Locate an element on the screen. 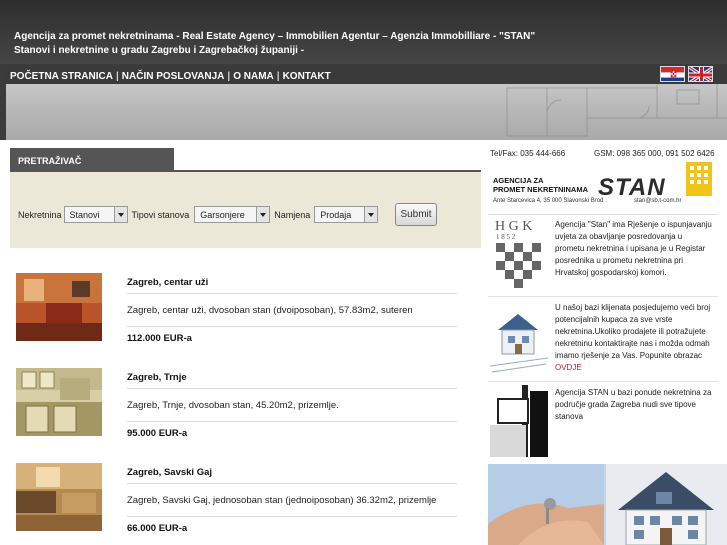 The width and height of the screenshot is (727, 545). nav-business: NAČIN POSLOVANJA is located at coordinates (173, 76).